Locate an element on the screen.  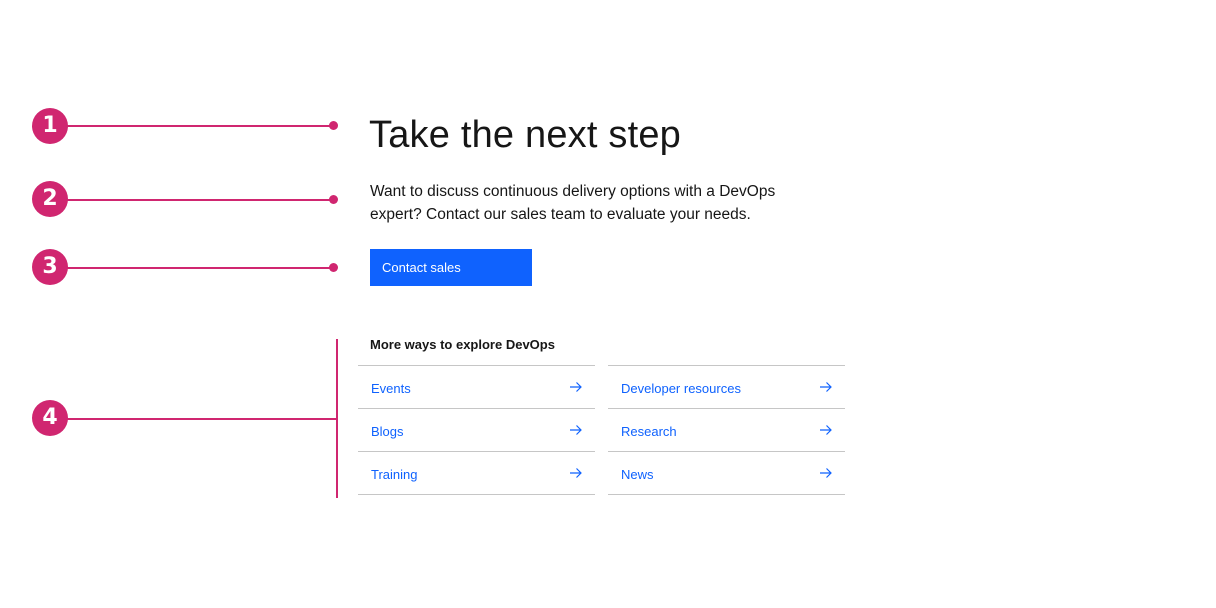
links-column-left: Events Blogs Training is located at coordinates (476, 430).